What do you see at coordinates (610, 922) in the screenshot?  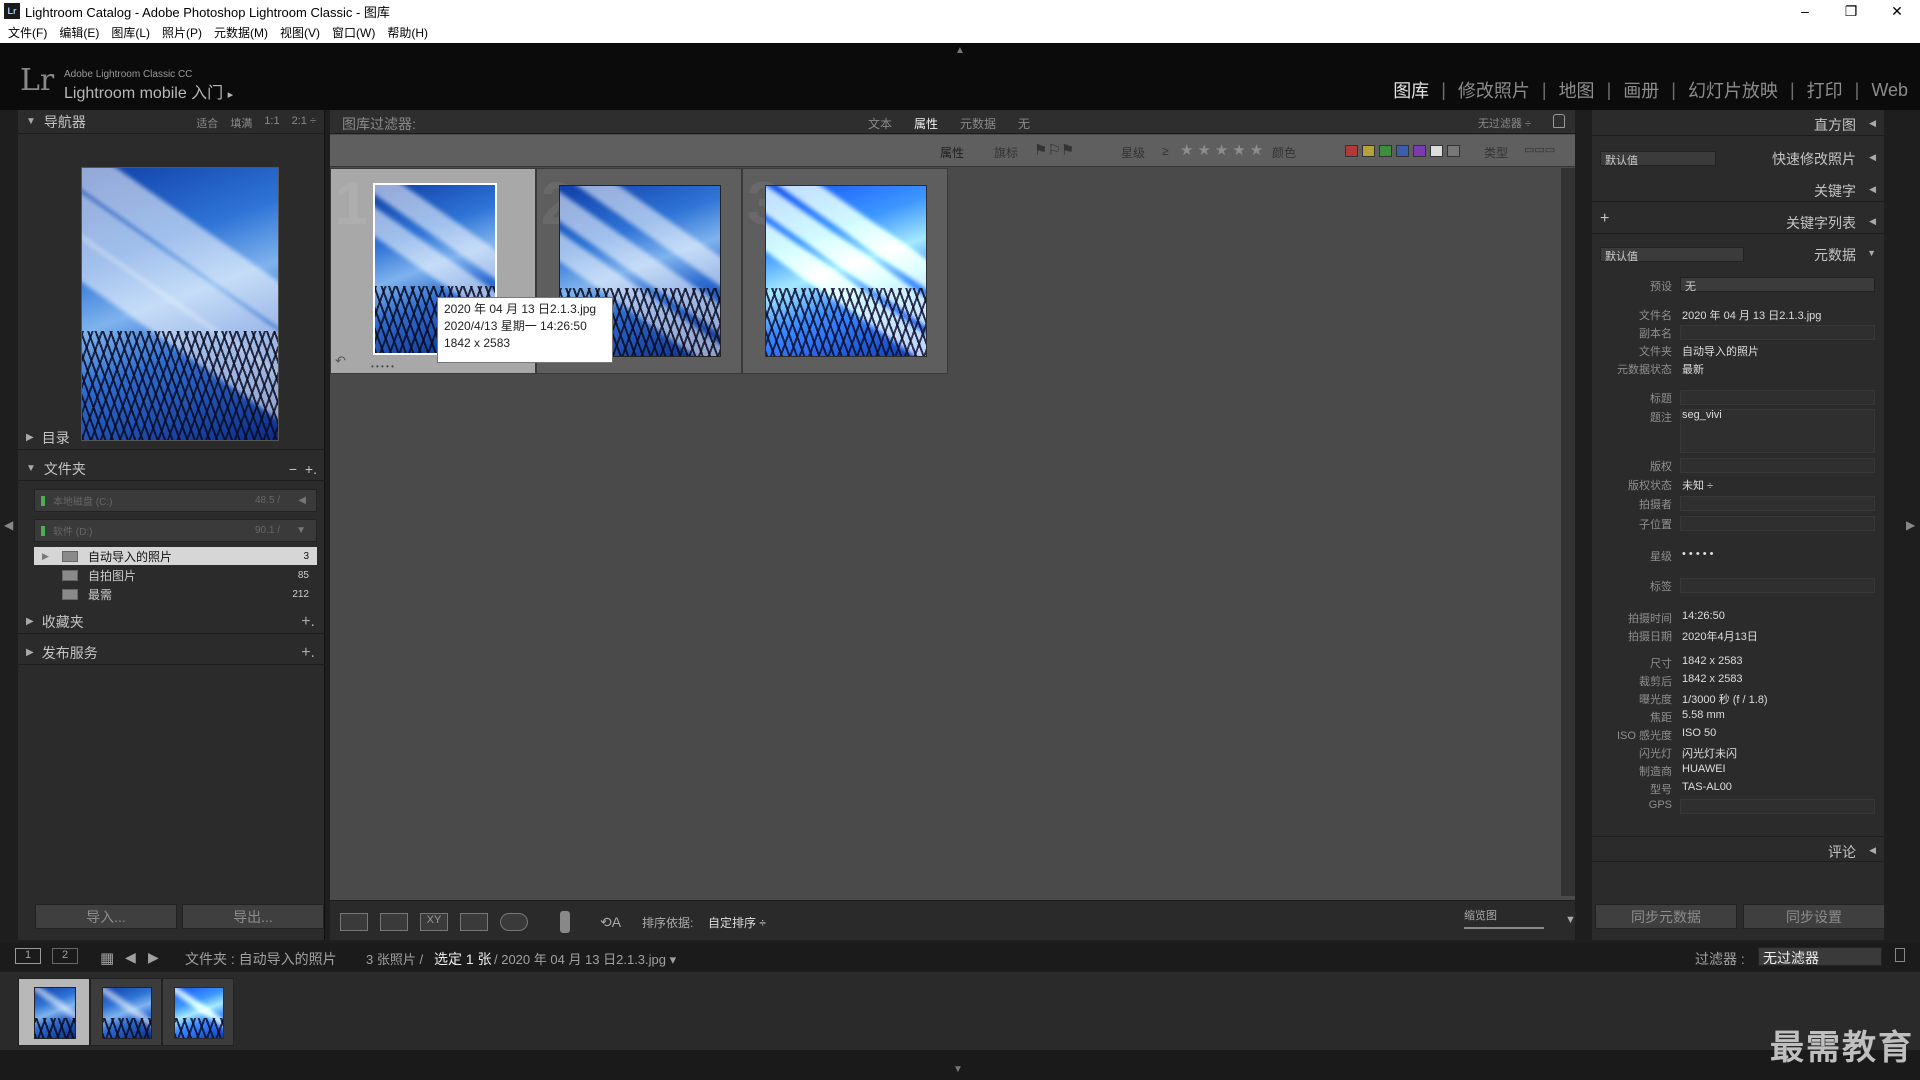 I see `sort-direction-icon: ⟲A` at bounding box center [610, 922].